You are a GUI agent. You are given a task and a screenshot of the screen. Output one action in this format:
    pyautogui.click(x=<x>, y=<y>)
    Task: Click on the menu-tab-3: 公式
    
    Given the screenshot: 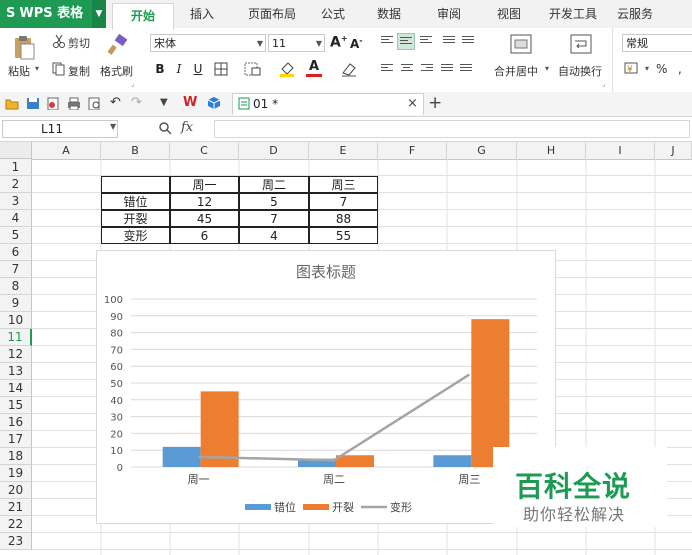 What is the action you would take?
    pyautogui.click(x=333, y=14)
    